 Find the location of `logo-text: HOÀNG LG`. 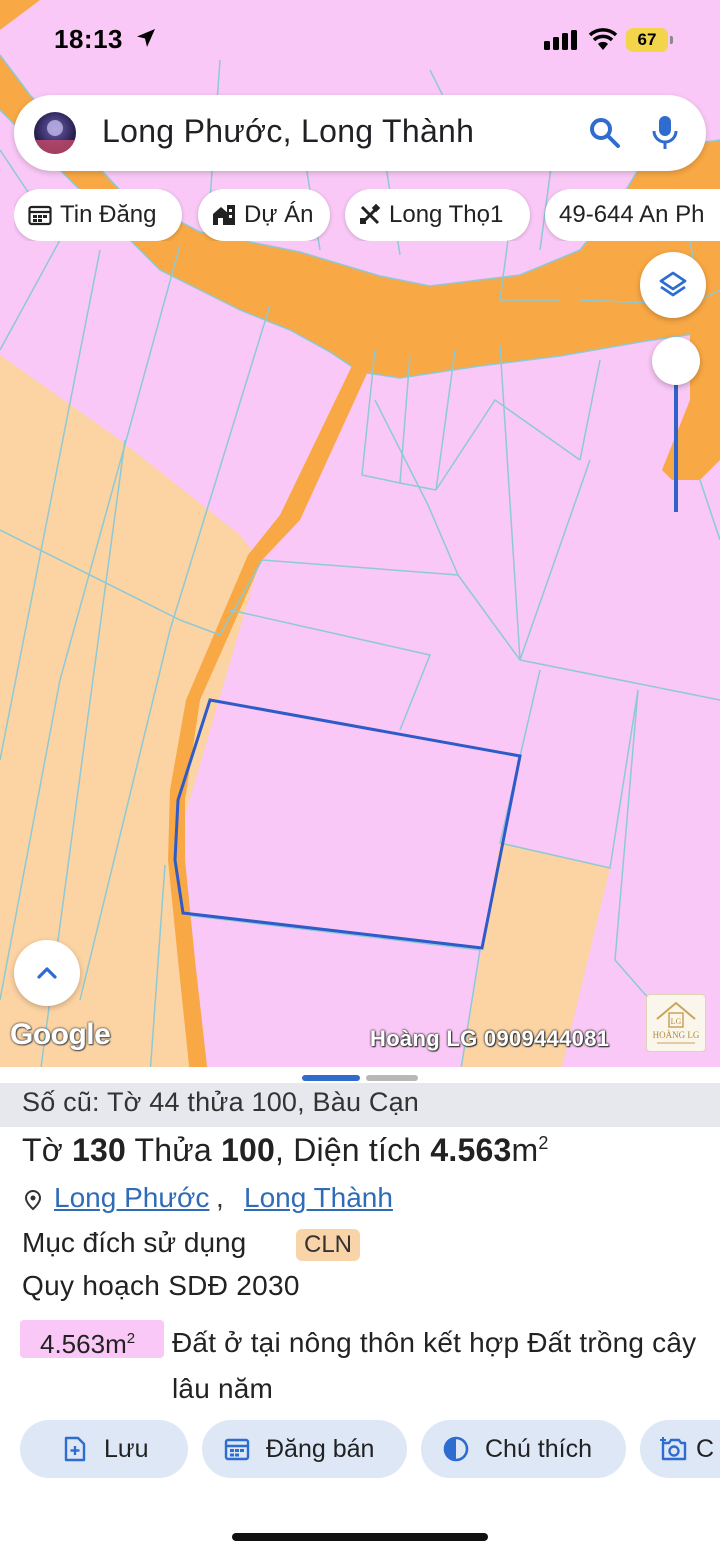

logo-text: HOÀNG LG is located at coordinates (676, 1035).